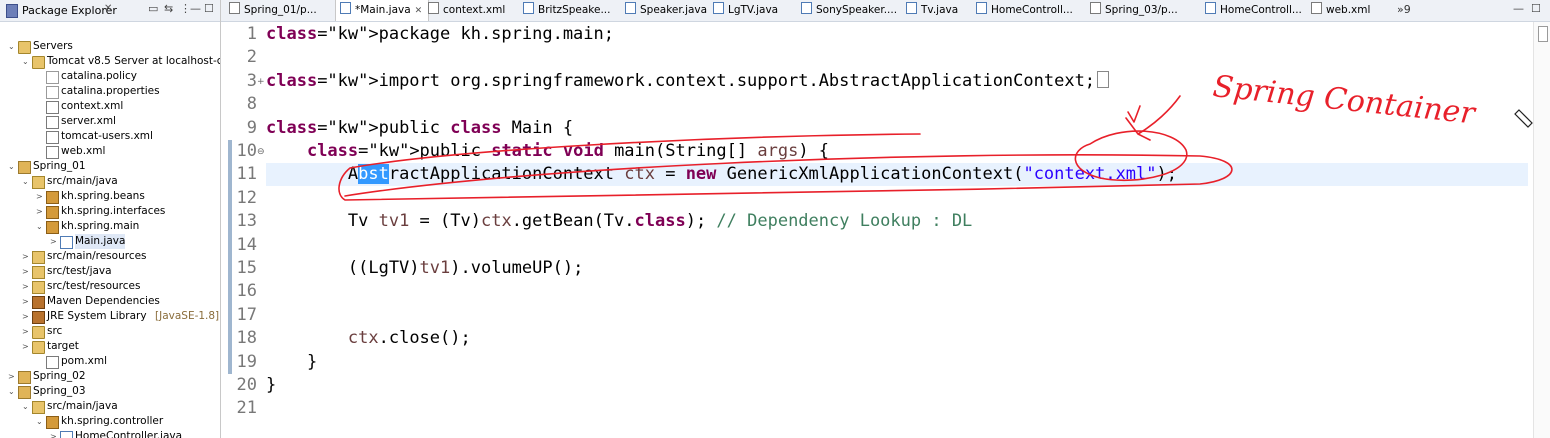  I want to click on tree-item: ⌄ Spring_03, so click(110, 391).